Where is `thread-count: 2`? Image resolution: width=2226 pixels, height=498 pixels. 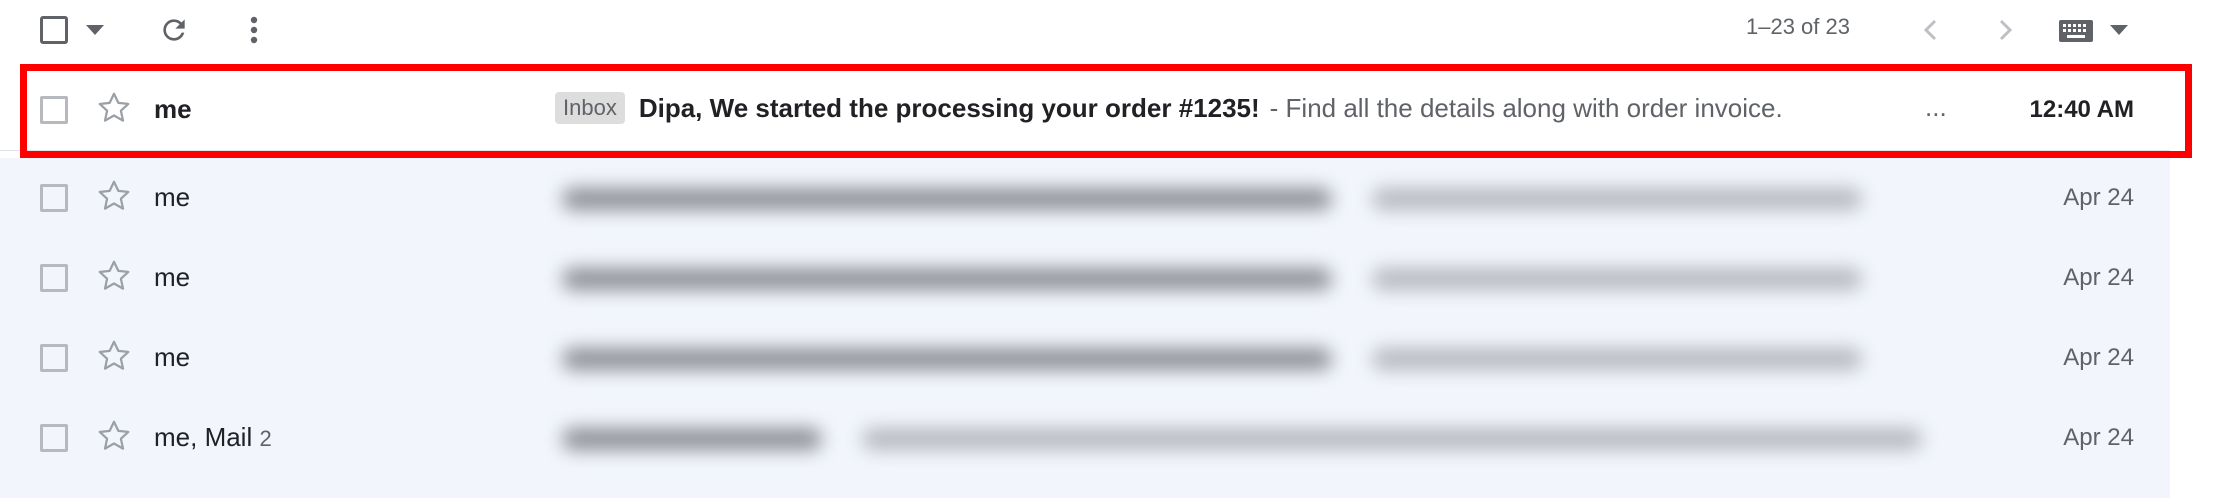
thread-count: 2 is located at coordinates (265, 438).